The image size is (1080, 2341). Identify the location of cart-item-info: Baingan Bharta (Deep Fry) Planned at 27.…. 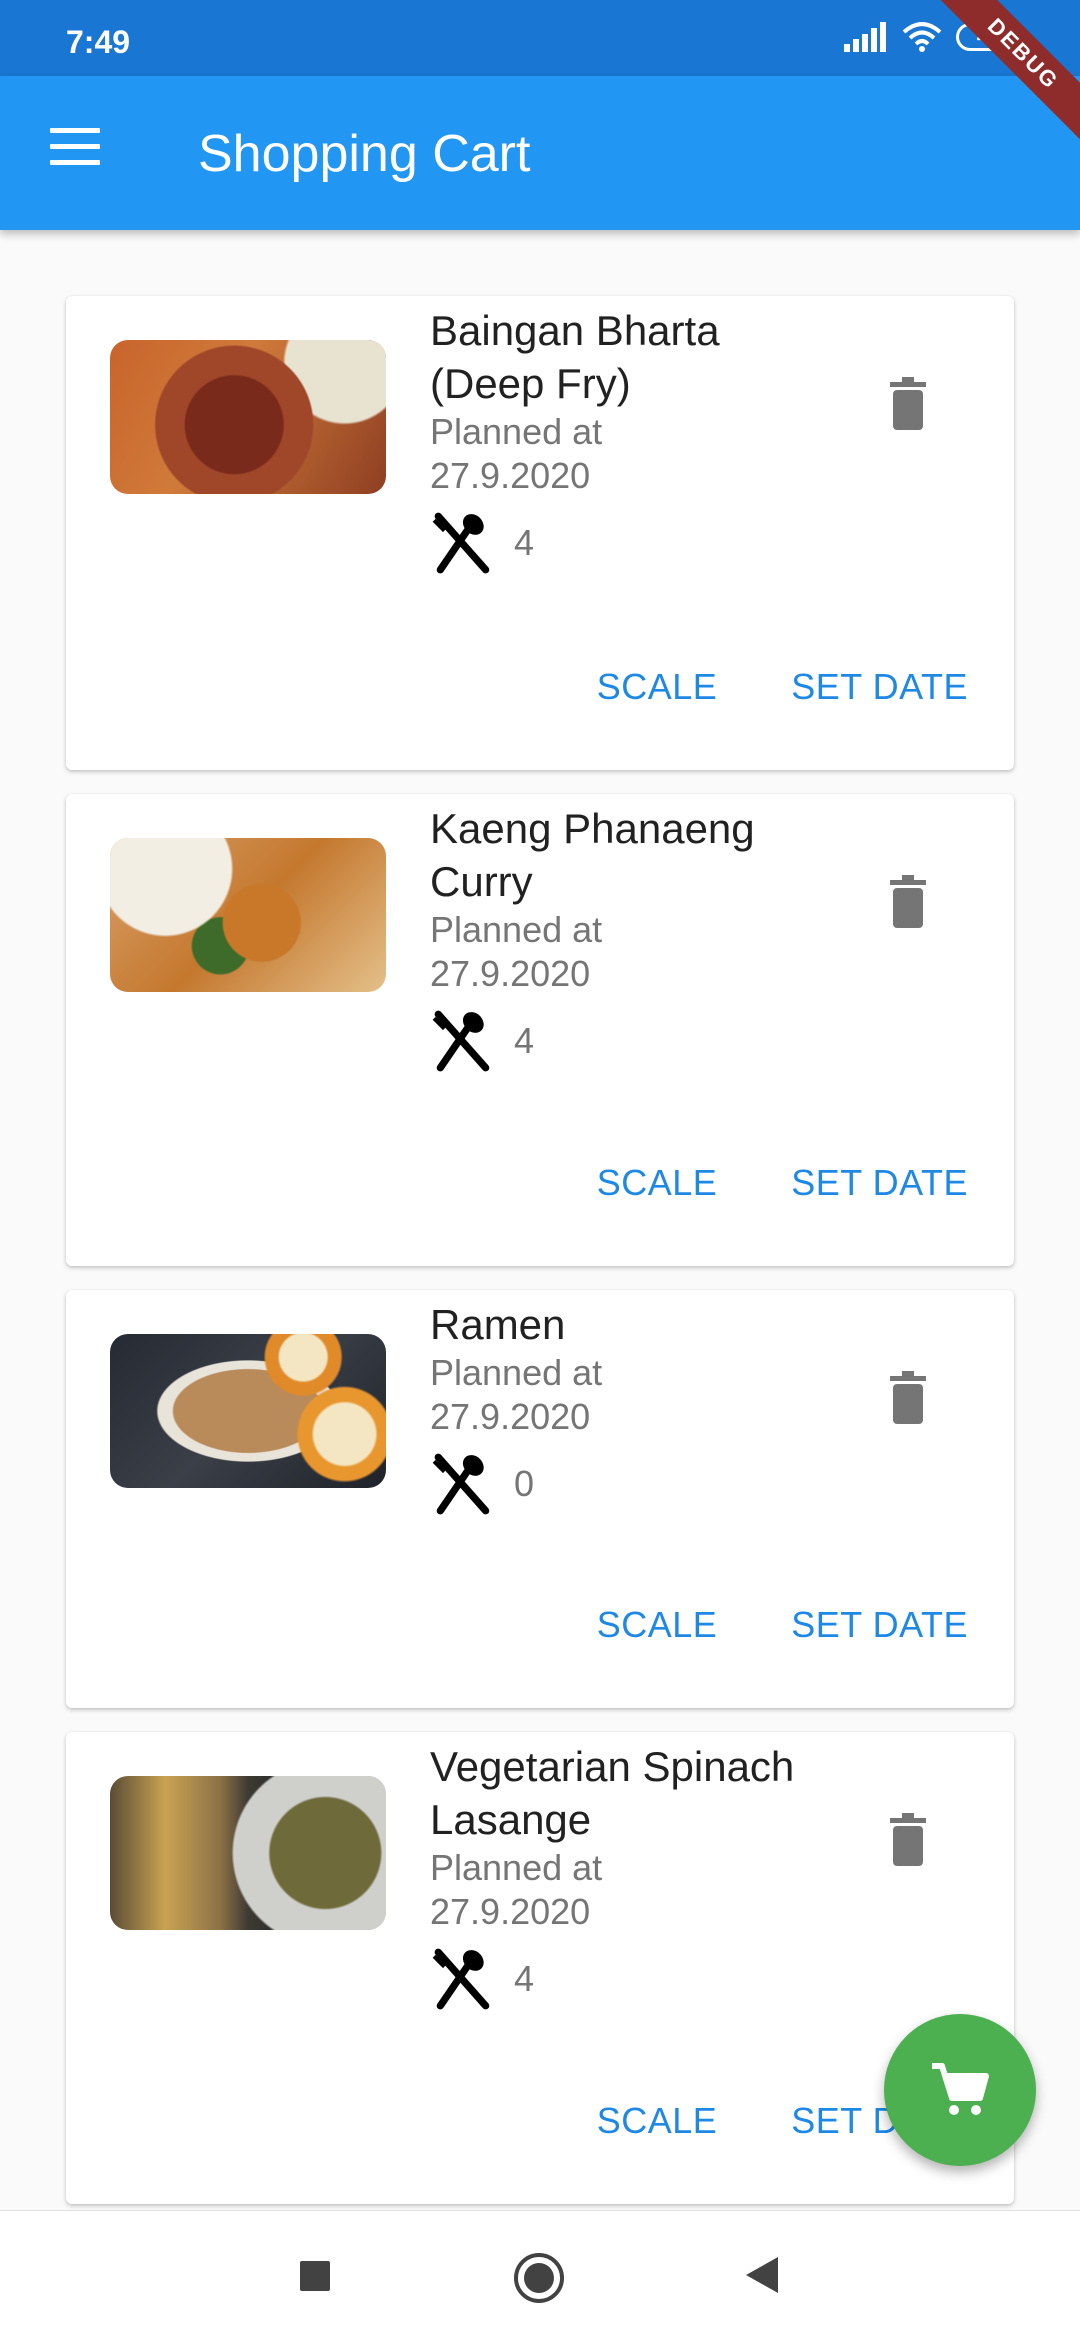
(620, 440).